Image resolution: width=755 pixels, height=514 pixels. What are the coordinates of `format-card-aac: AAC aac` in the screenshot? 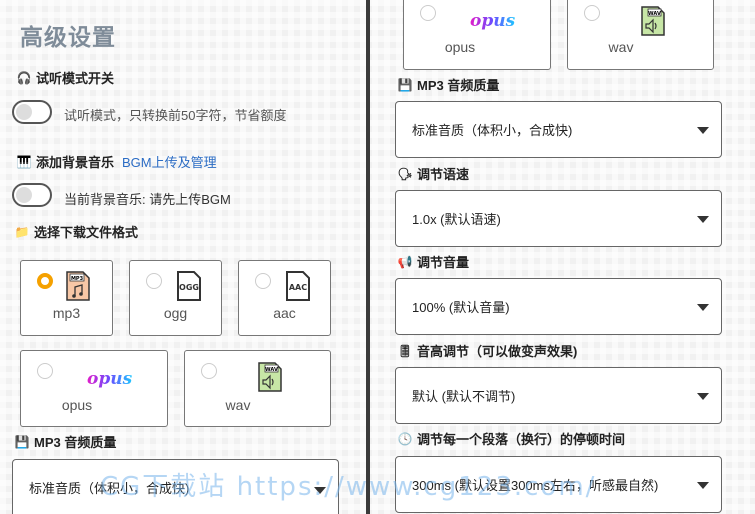 It's located at (284, 298).